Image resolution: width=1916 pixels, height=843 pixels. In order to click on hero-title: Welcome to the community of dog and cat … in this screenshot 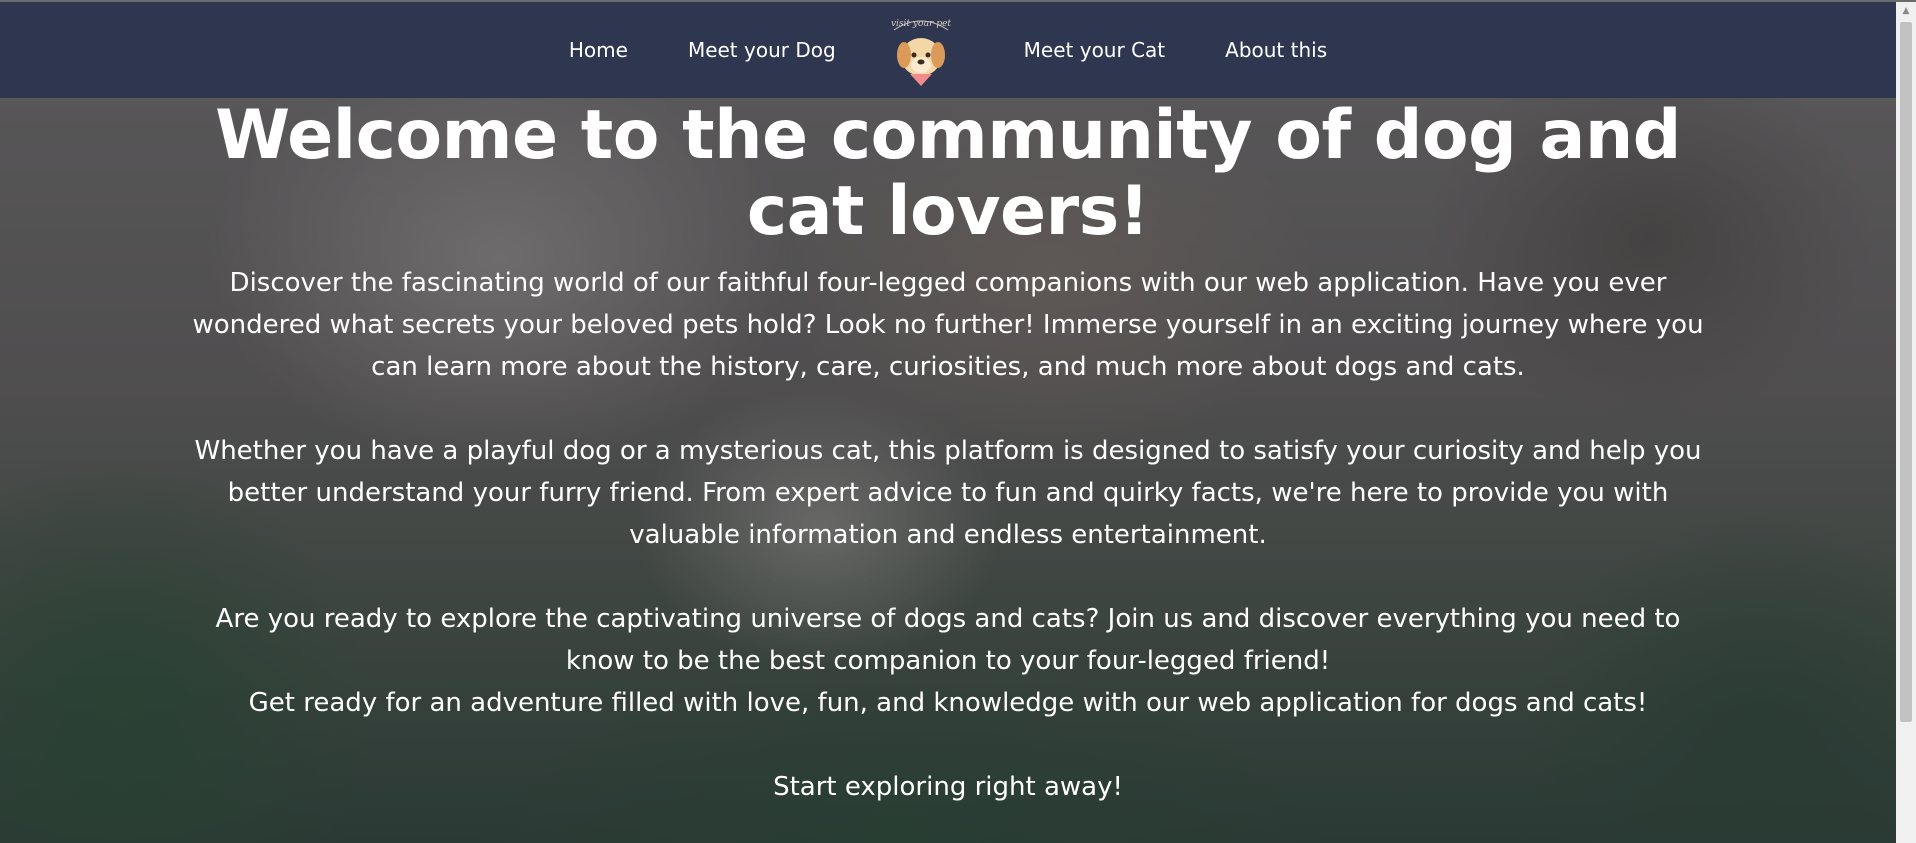, I will do `click(948, 174)`.